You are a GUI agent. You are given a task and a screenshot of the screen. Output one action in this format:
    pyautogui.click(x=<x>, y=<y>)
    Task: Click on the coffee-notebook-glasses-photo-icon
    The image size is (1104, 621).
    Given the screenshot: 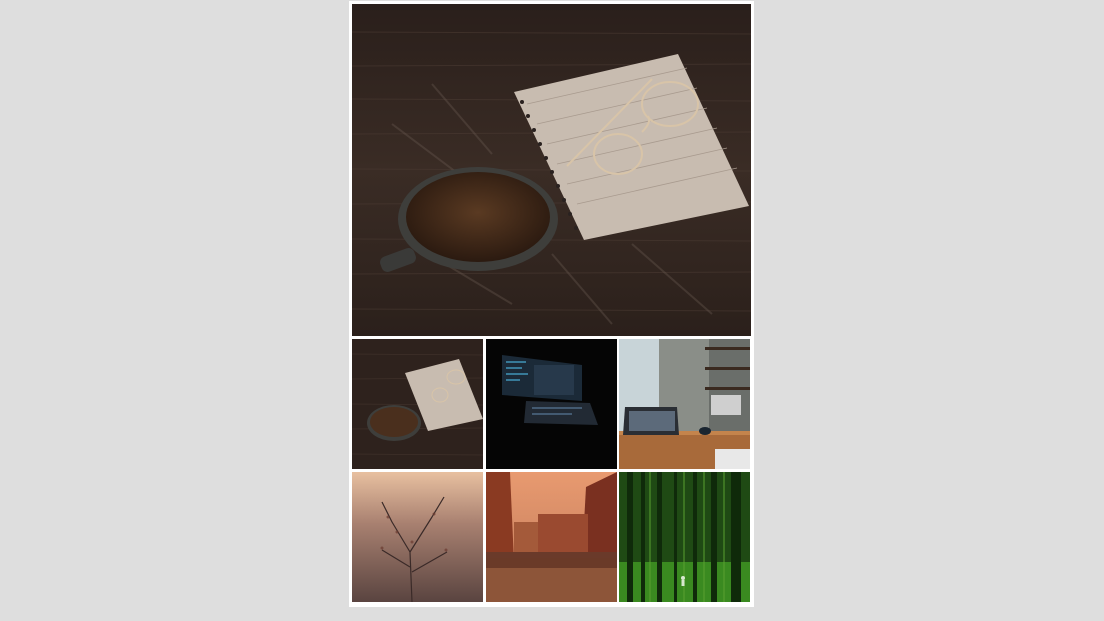 What is the action you would take?
    pyautogui.click(x=417, y=404)
    